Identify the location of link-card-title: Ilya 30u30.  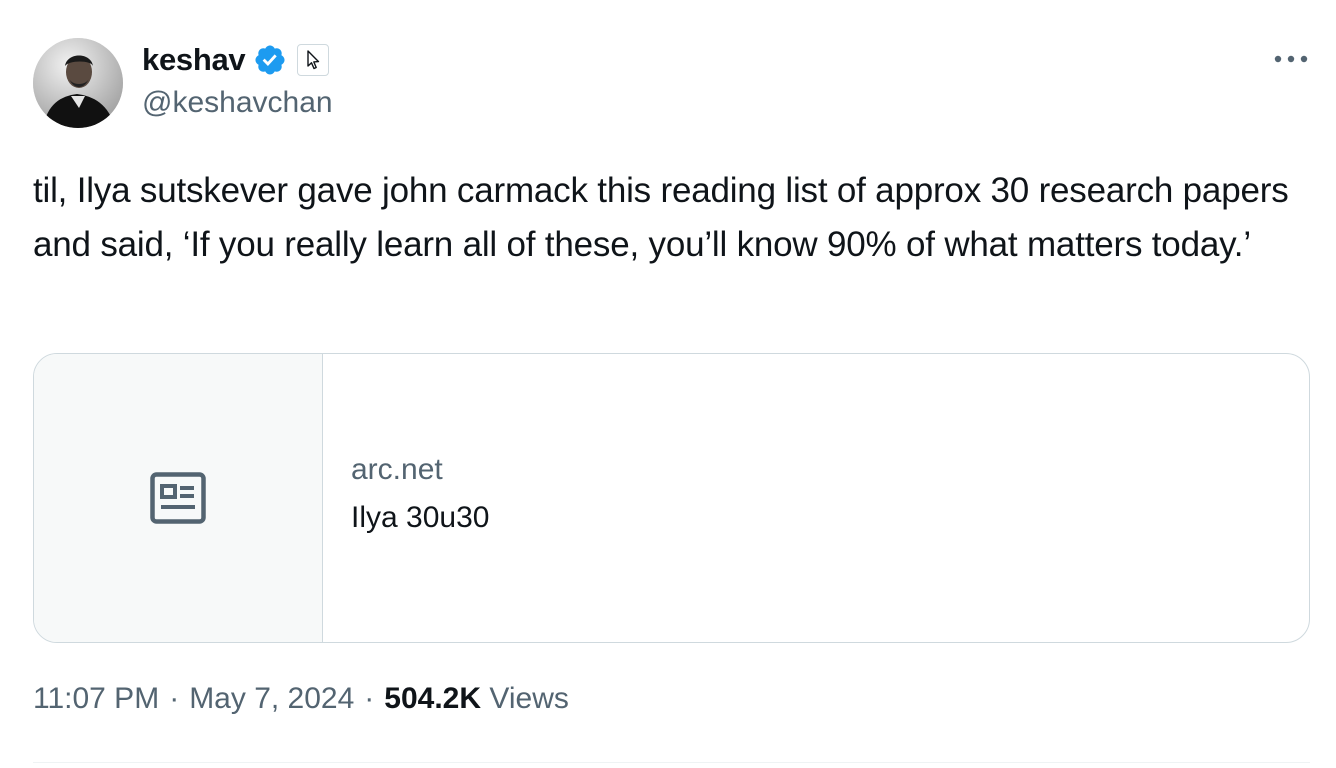
(420, 517).